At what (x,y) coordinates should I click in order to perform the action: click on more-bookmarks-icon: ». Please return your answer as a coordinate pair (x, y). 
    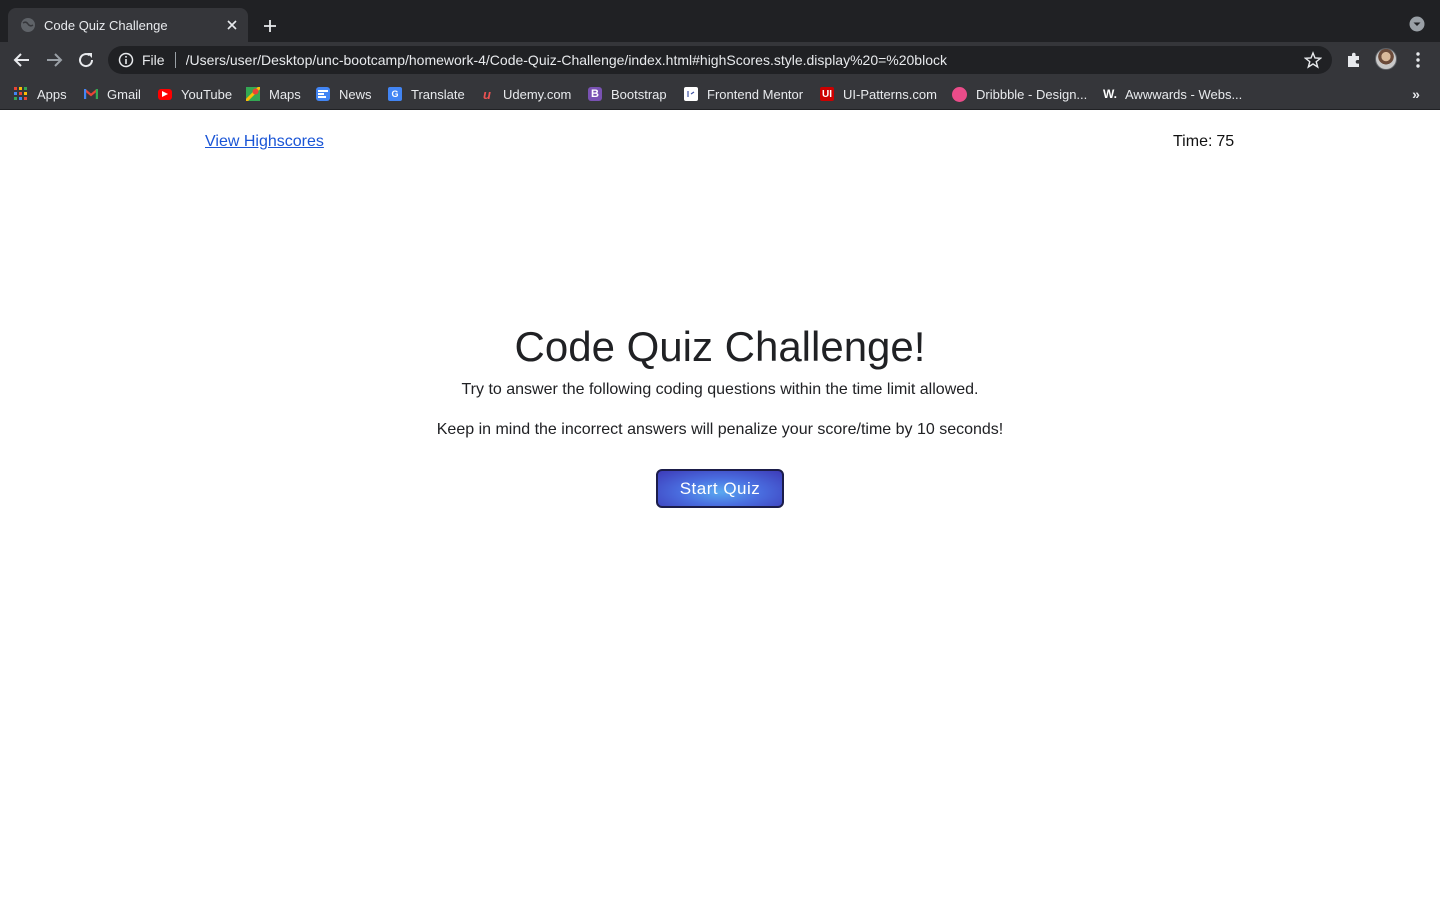
    Looking at the image, I should click on (1416, 94).